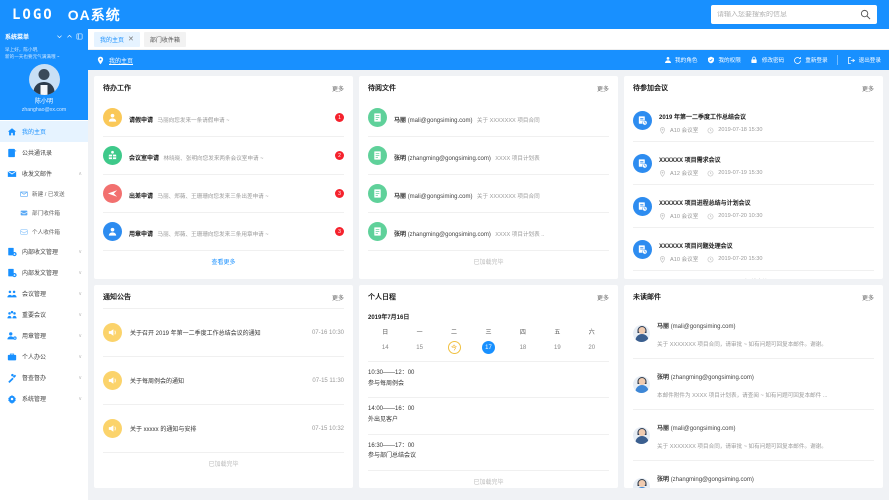  I want to click on table-row: 会议室申请 林晓晓、张明向您发来两条会议室申请 ~ 2, so click(223, 156).